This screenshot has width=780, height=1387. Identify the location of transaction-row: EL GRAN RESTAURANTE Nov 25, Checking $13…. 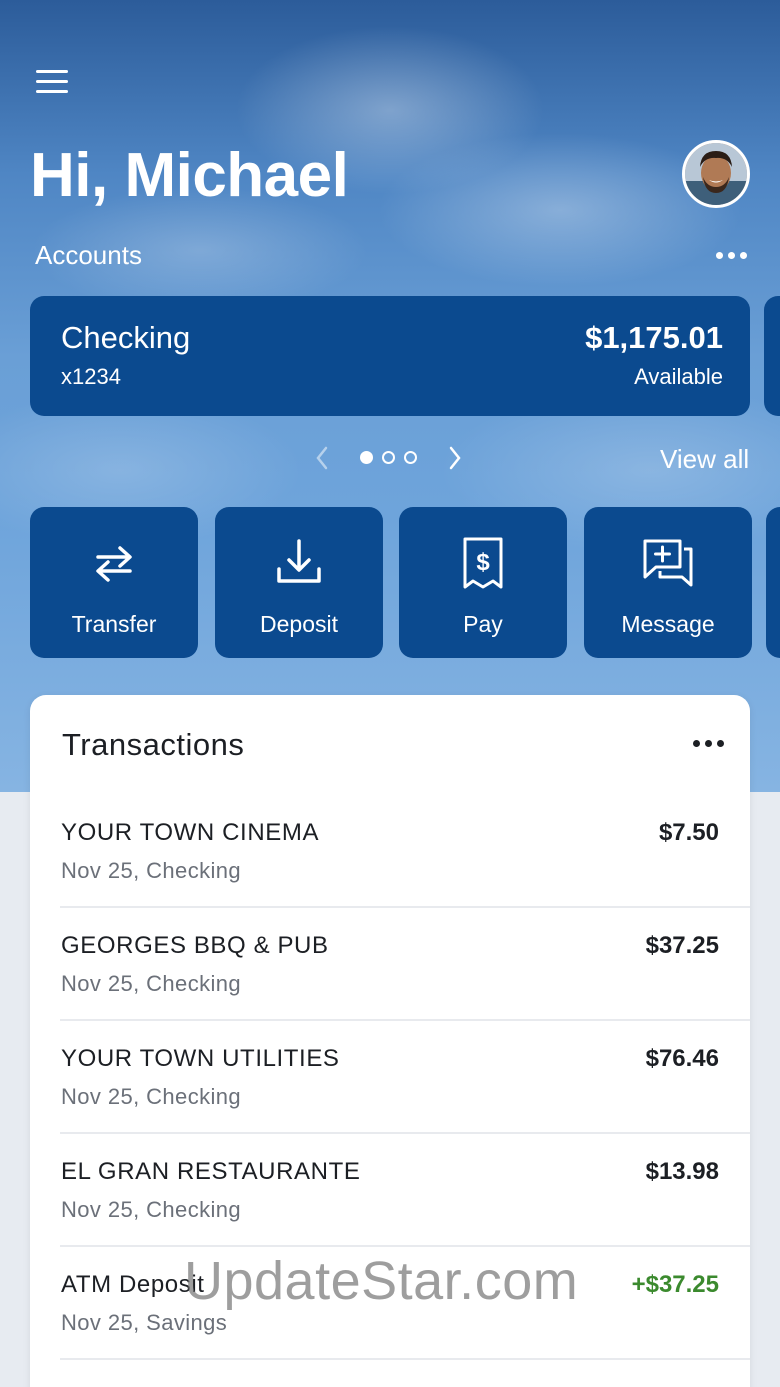
(405, 1190).